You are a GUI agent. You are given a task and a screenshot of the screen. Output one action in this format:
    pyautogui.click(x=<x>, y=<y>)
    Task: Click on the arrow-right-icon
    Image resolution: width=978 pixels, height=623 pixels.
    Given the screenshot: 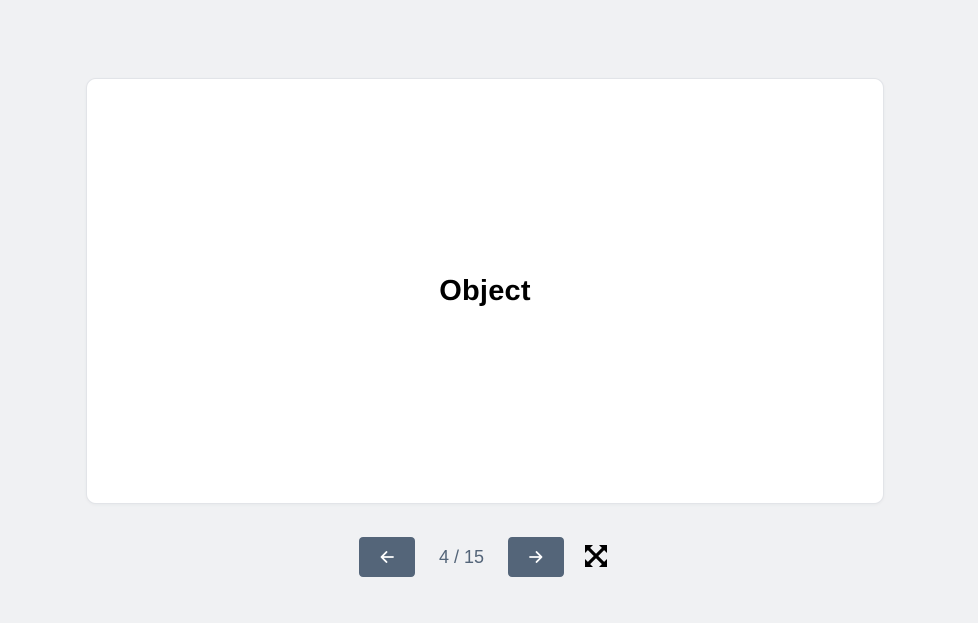 What is the action you would take?
    pyautogui.click(x=536, y=557)
    